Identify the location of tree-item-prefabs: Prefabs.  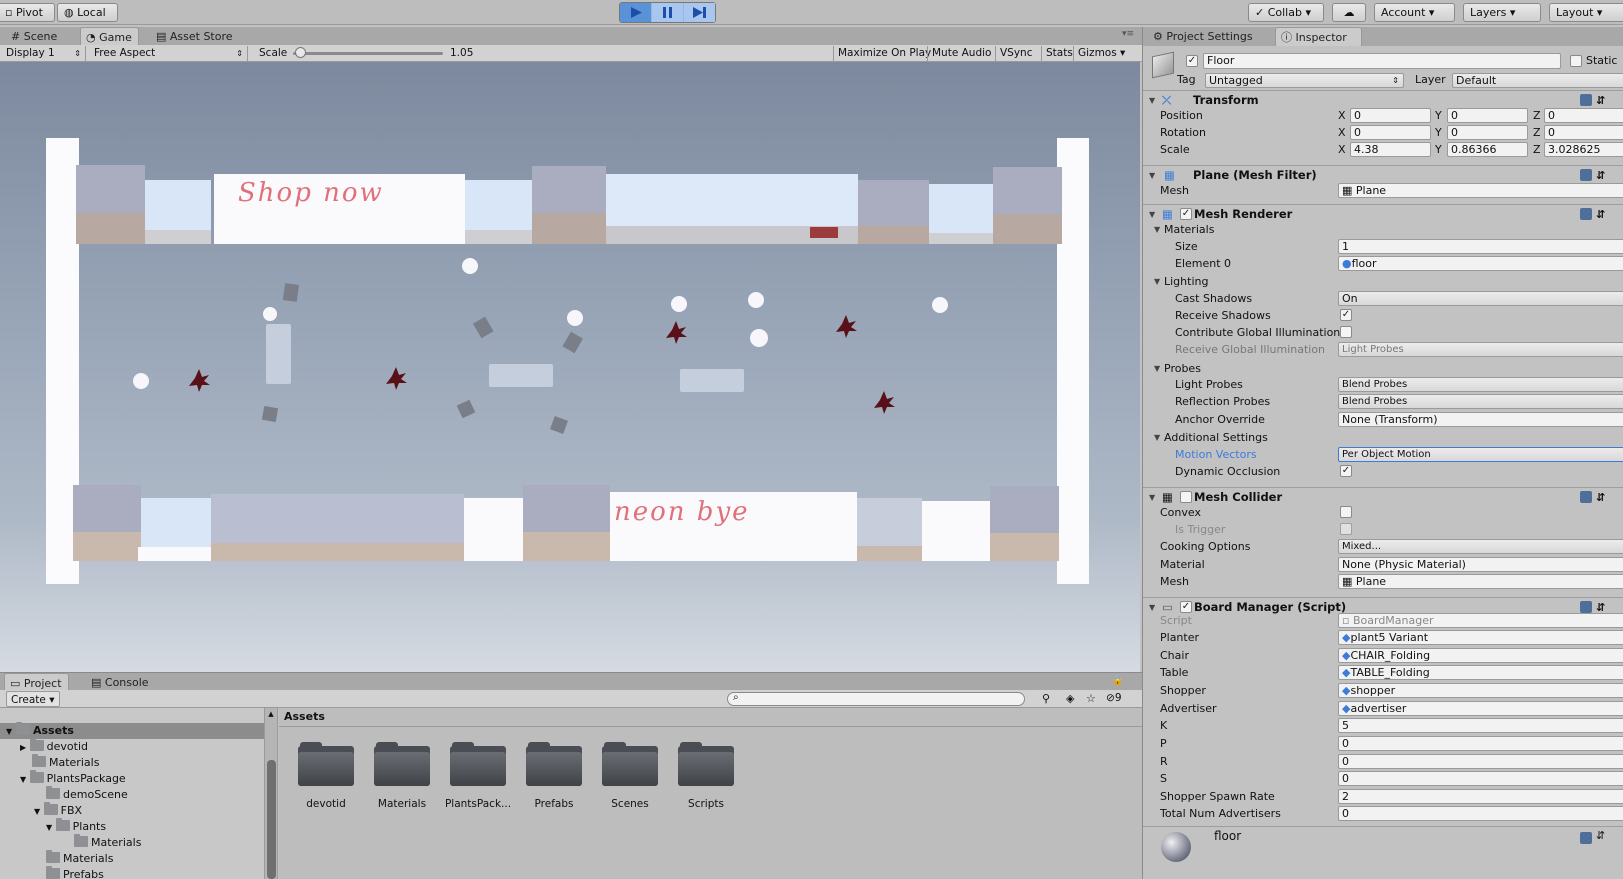
(75, 872).